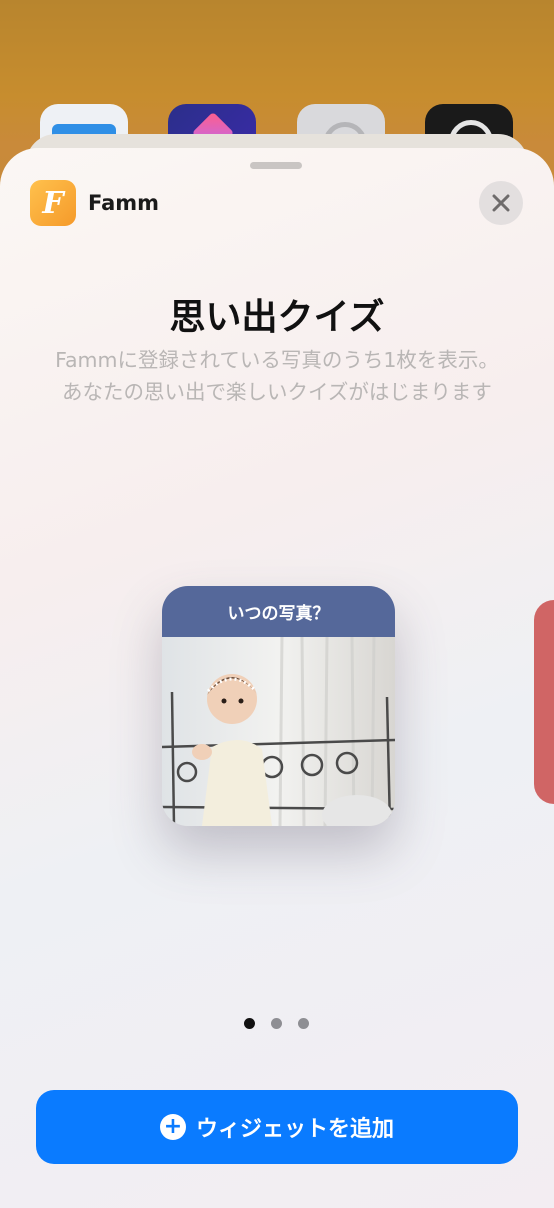 The width and height of the screenshot is (554, 1208). I want to click on app-header: F Famm, so click(94, 203).